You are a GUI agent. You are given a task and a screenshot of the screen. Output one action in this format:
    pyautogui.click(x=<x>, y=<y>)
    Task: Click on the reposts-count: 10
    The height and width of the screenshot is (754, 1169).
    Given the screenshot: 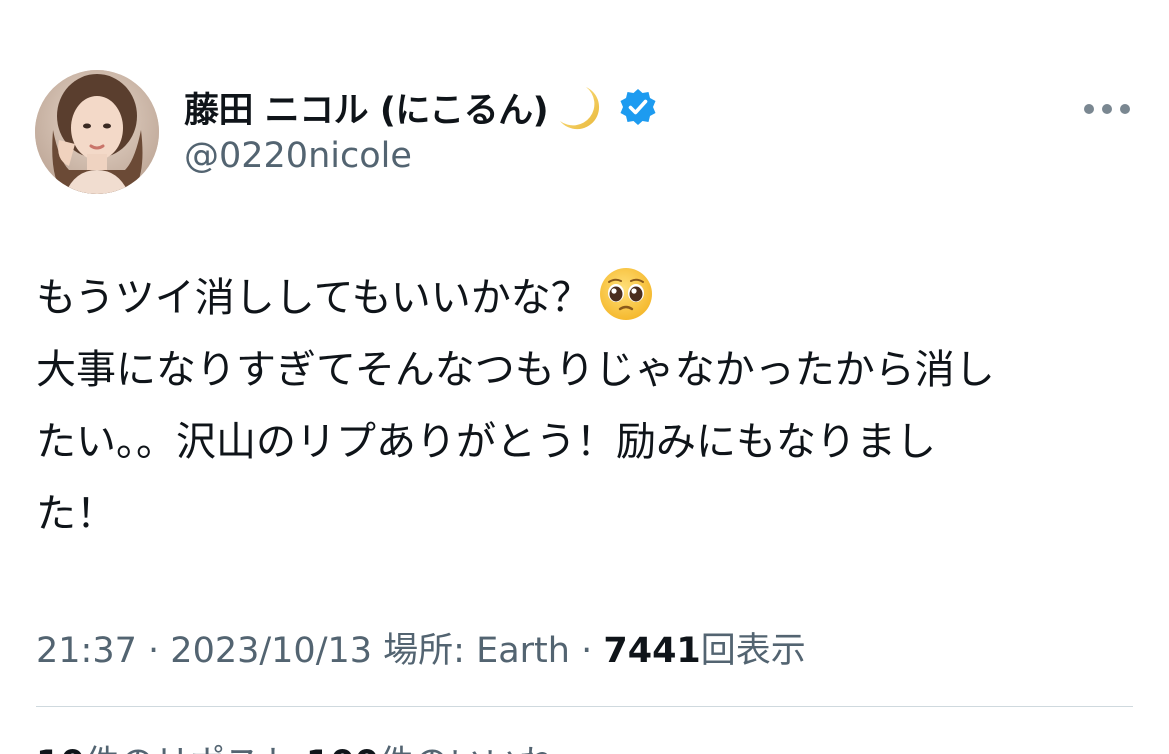 What is the action you would take?
    pyautogui.click(x=60, y=749)
    